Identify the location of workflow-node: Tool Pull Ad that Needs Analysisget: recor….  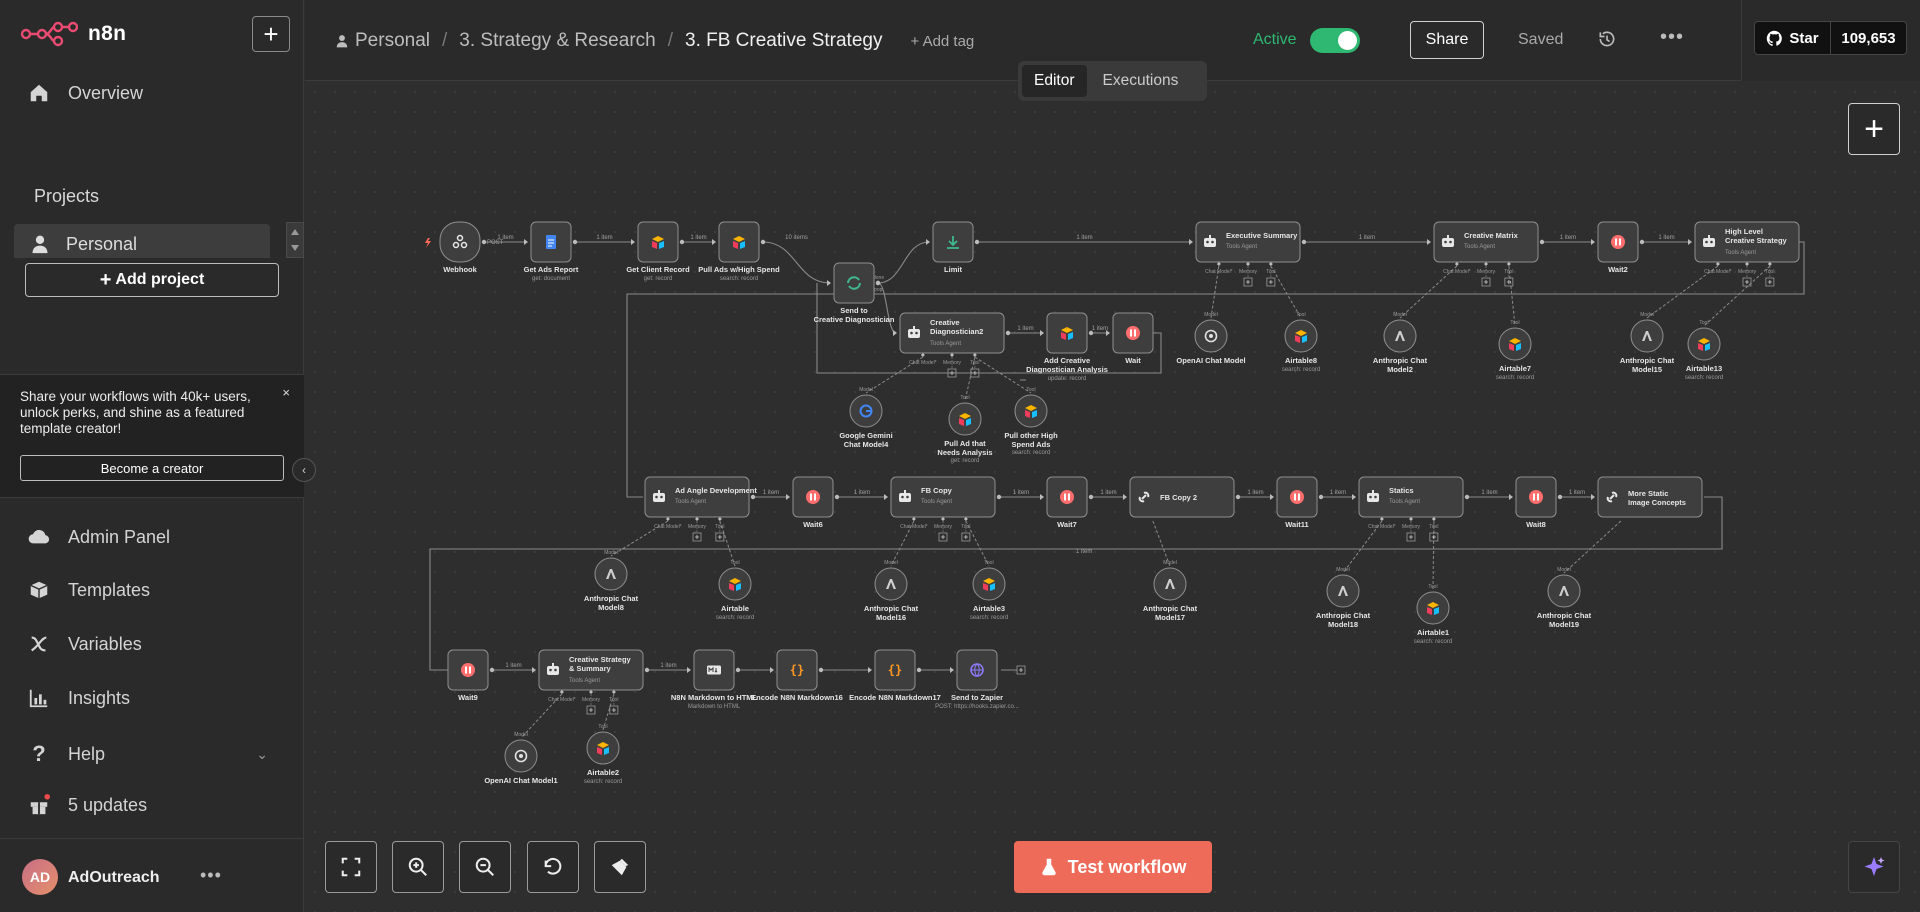
(964, 429).